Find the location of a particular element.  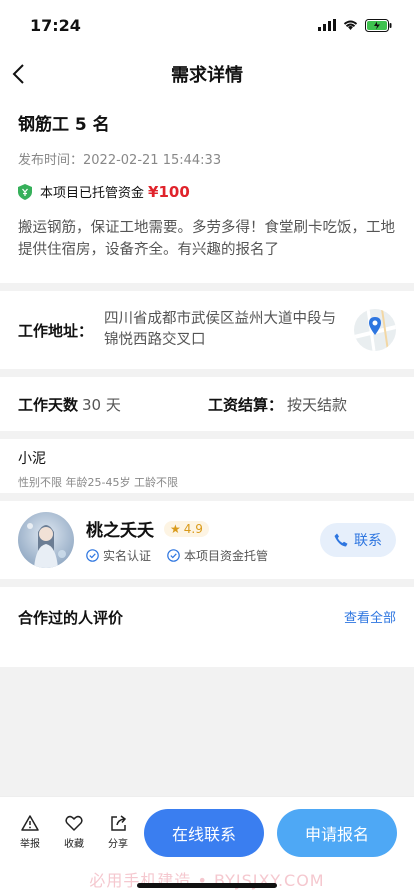

contact-label: 联系 is located at coordinates (368, 541).